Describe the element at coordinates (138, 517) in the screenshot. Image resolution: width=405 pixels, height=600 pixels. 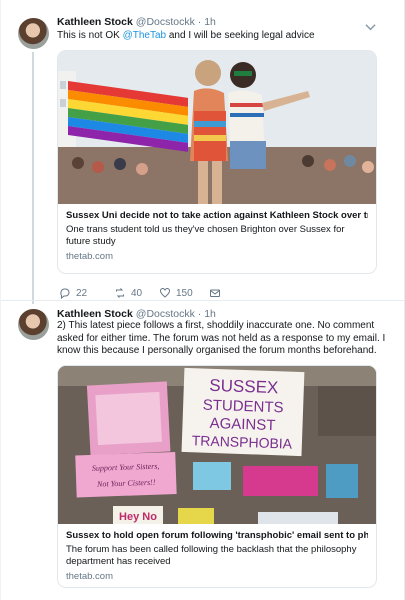
I see `sign-text-line: Hey No` at that location.